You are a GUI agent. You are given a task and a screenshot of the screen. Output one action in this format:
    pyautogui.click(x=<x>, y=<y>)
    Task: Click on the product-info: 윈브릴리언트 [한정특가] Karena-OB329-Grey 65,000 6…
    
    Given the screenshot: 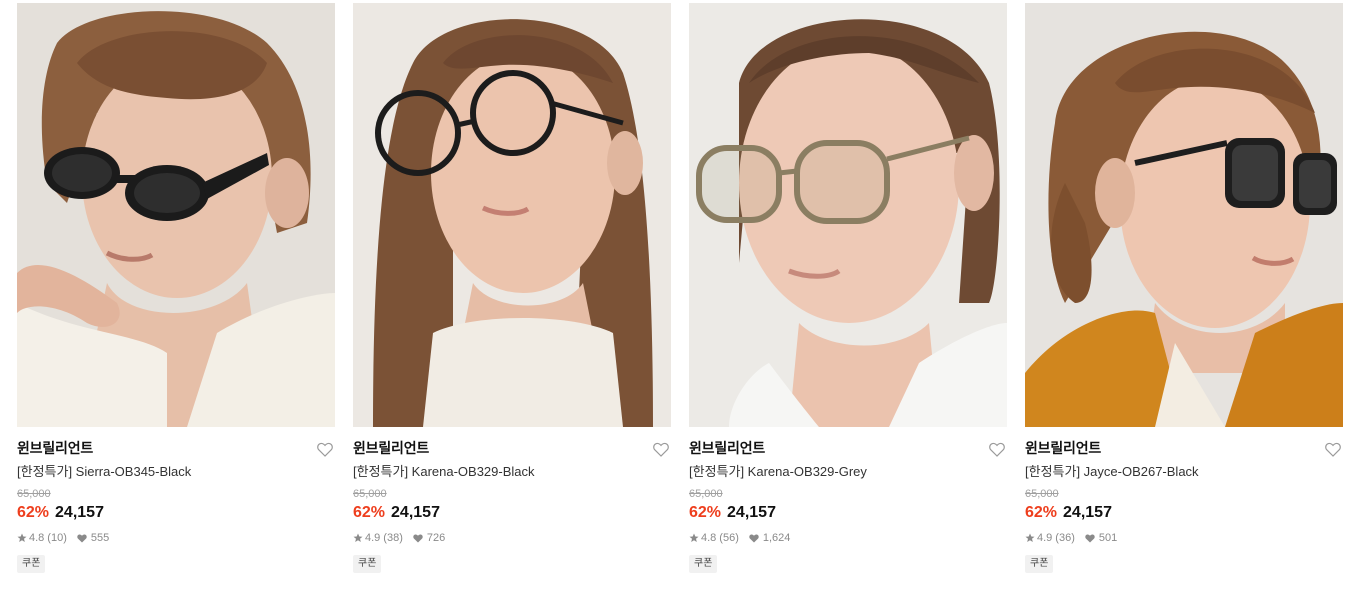 What is the action you would take?
    pyautogui.click(x=848, y=500)
    